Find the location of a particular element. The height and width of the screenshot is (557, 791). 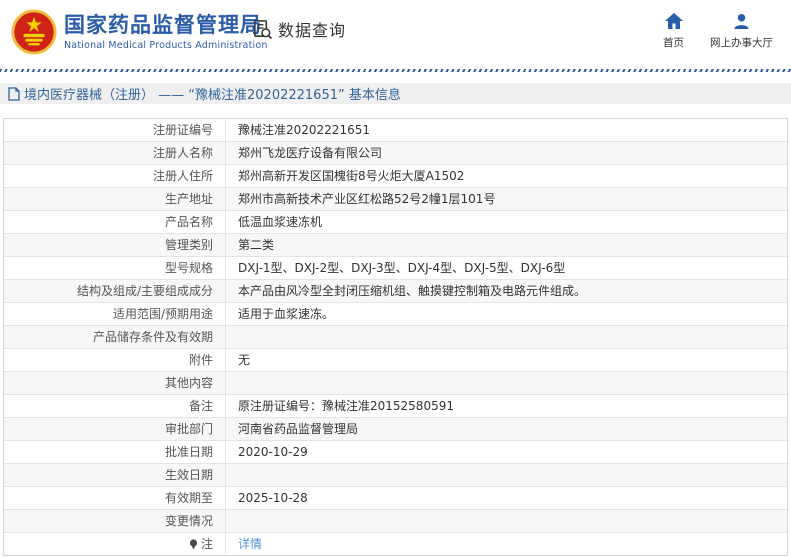

row-label: 其他内容 is located at coordinates (115, 383).